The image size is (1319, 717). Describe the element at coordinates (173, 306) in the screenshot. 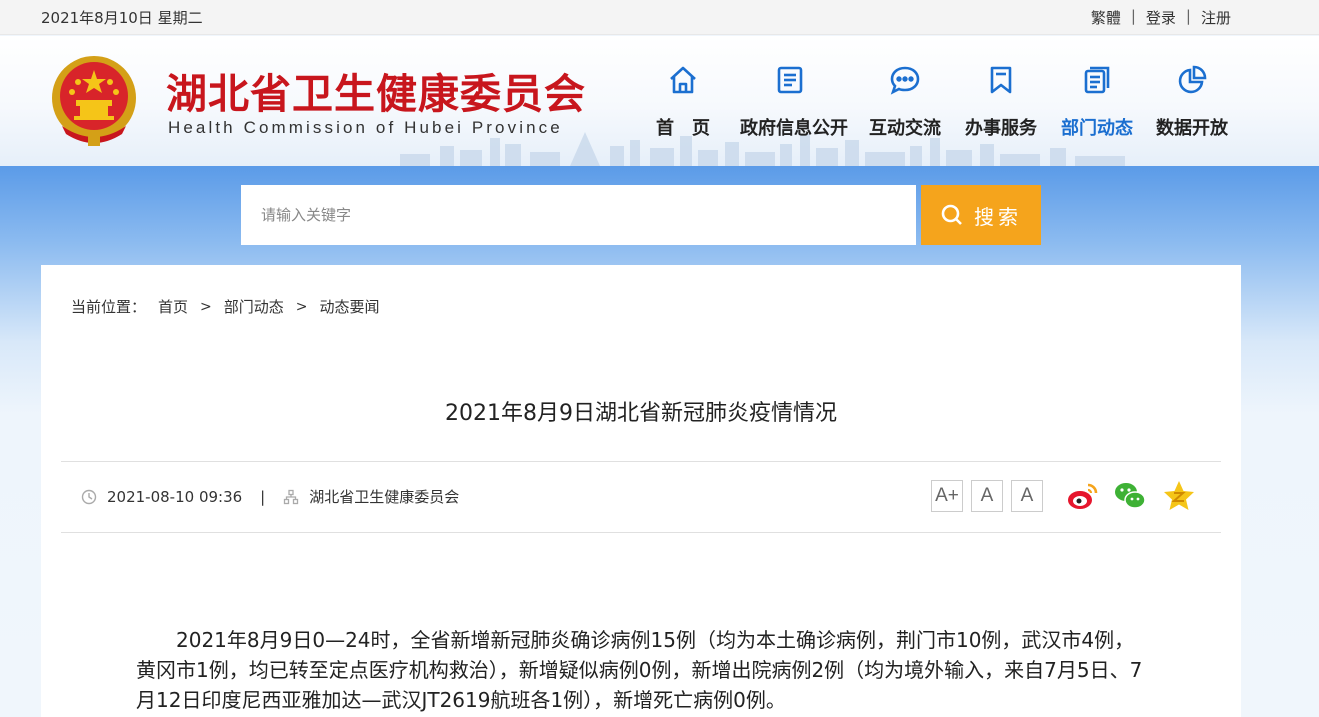

I see `breadcrumb-home: 首页` at that location.